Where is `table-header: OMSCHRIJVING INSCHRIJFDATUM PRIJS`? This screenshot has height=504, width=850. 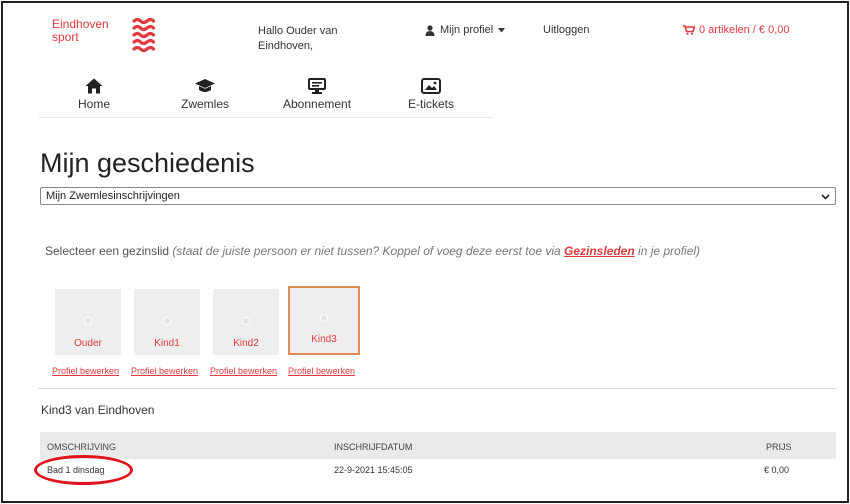
table-header: OMSCHRIJVING INSCHRIJFDATUM PRIJS is located at coordinates (438, 445).